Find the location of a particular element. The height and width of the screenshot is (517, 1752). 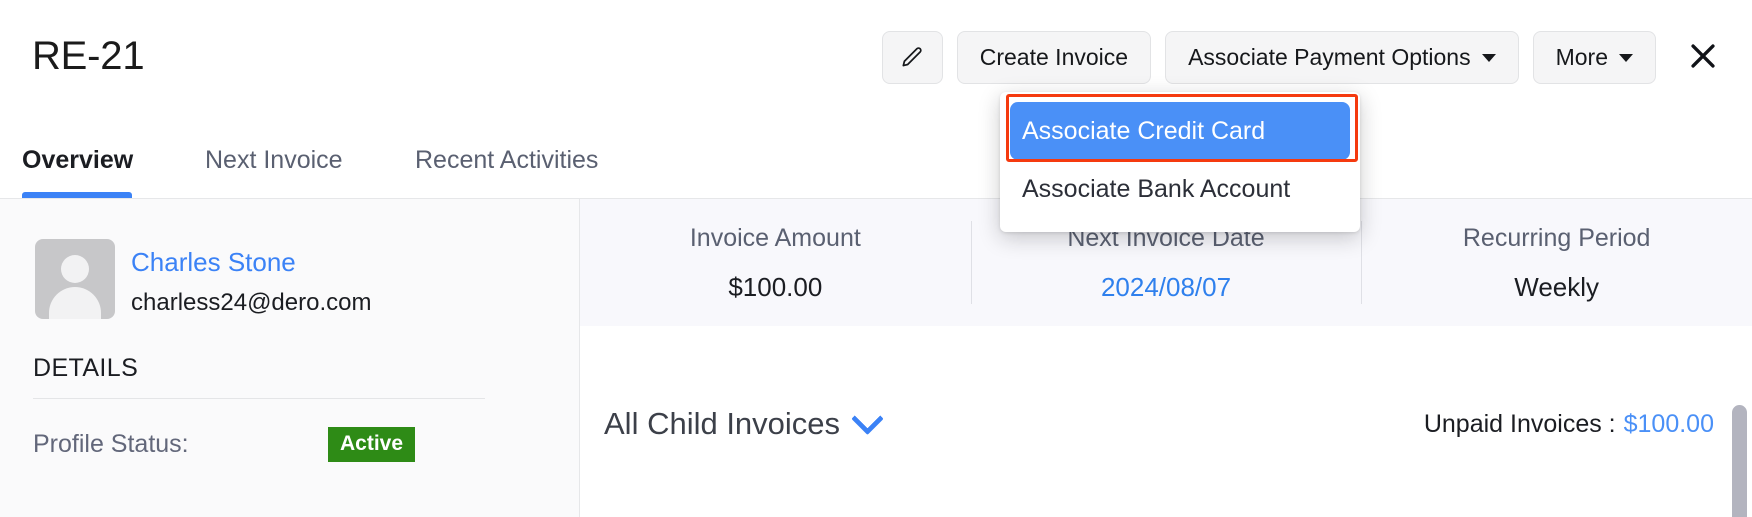

user-avatar-icon is located at coordinates (75, 279).